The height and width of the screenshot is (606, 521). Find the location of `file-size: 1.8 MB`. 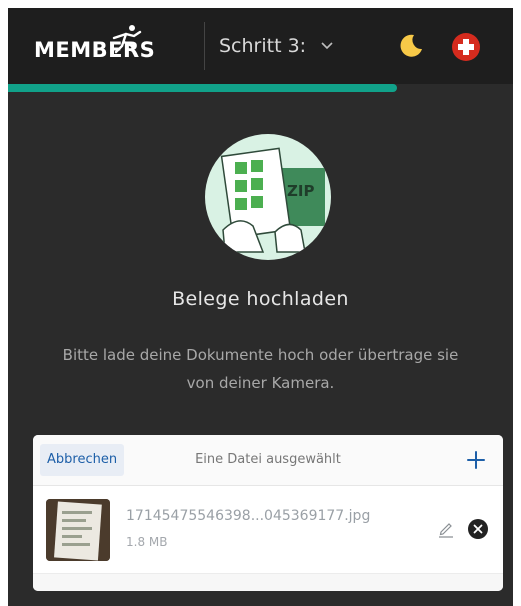

file-size: 1.8 MB is located at coordinates (147, 542).